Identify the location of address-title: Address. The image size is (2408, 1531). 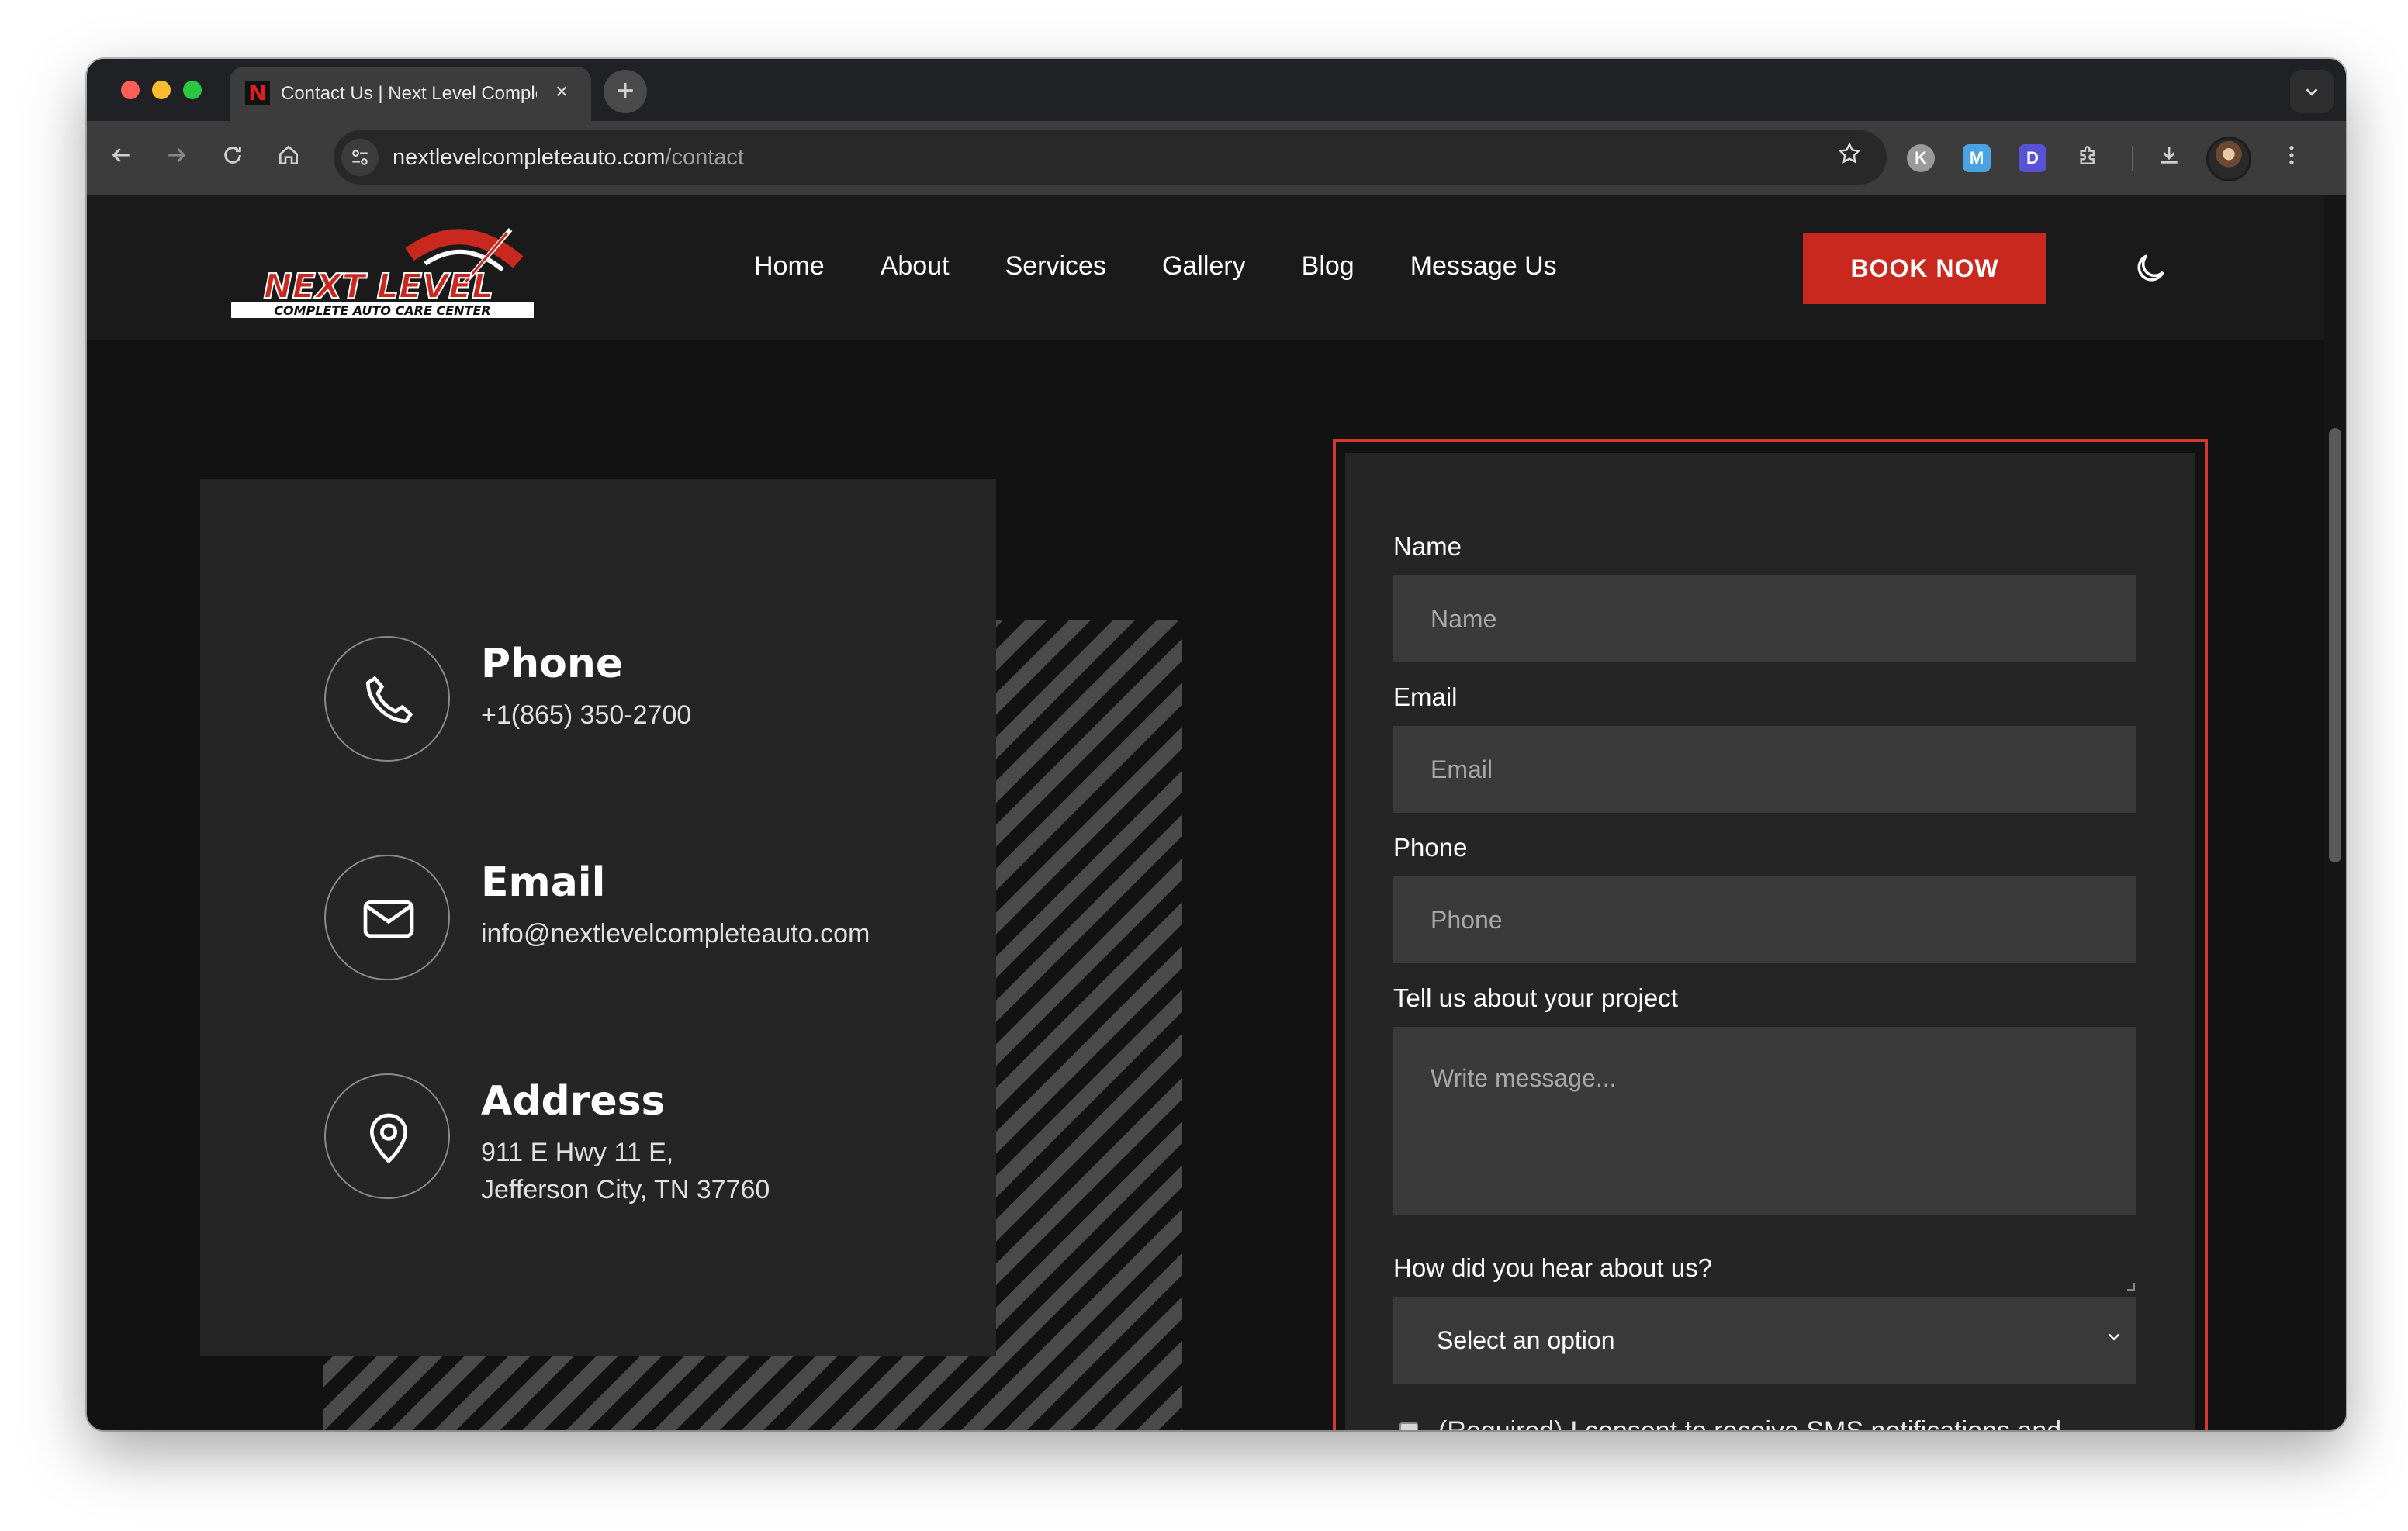
(573, 1101).